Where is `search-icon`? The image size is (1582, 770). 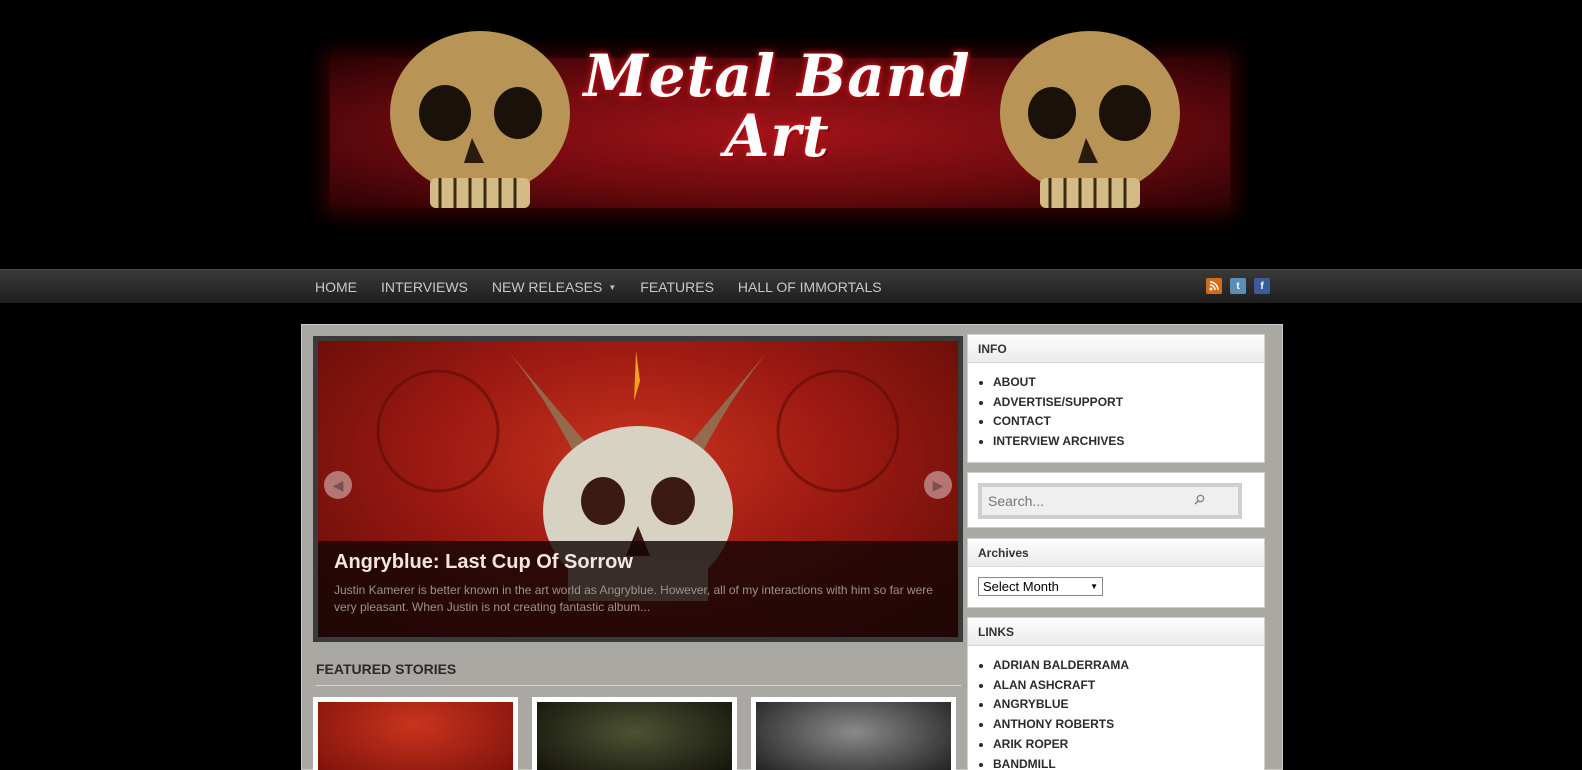
search-icon is located at coordinates (1199, 501).